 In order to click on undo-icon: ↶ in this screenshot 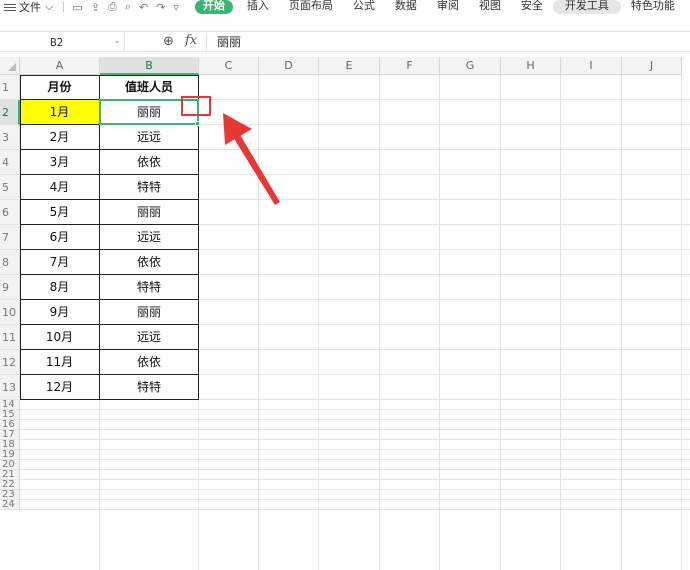, I will do `click(143, 7)`.